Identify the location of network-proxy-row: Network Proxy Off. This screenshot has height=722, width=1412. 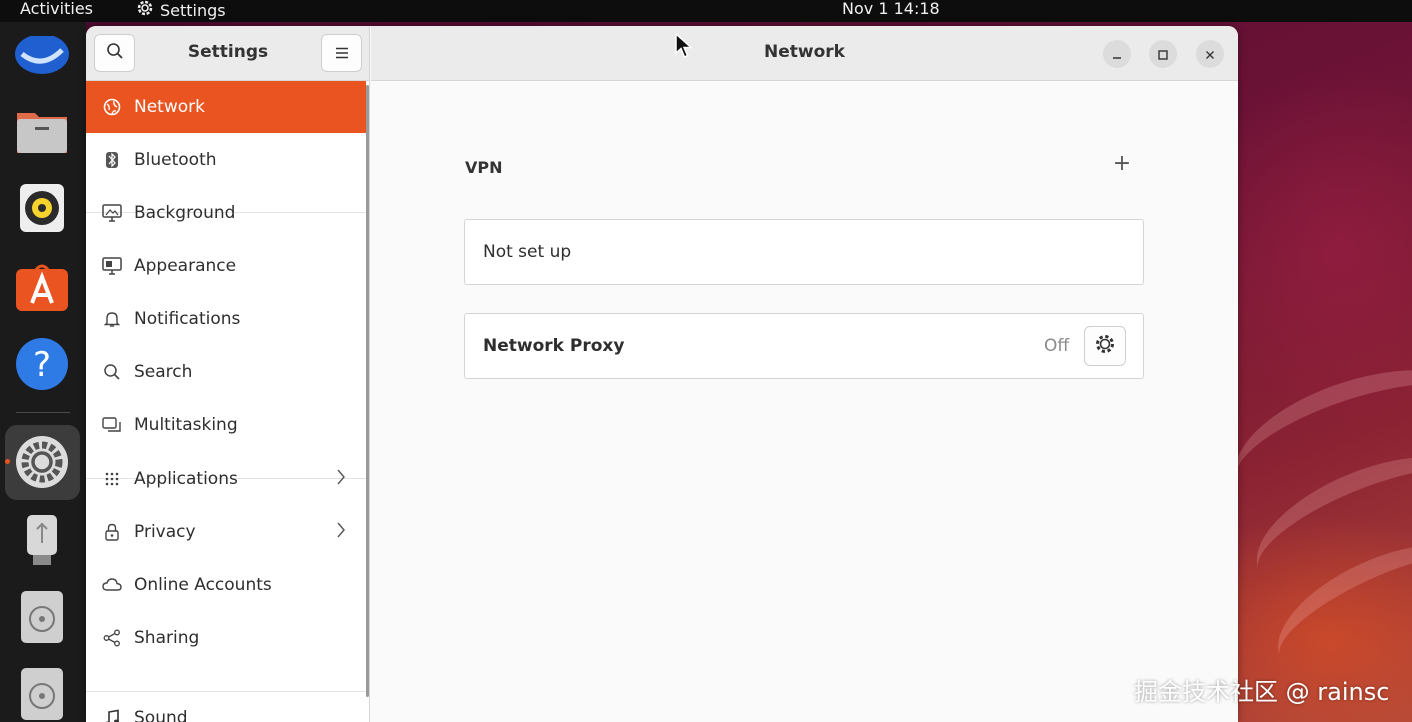
(804, 346).